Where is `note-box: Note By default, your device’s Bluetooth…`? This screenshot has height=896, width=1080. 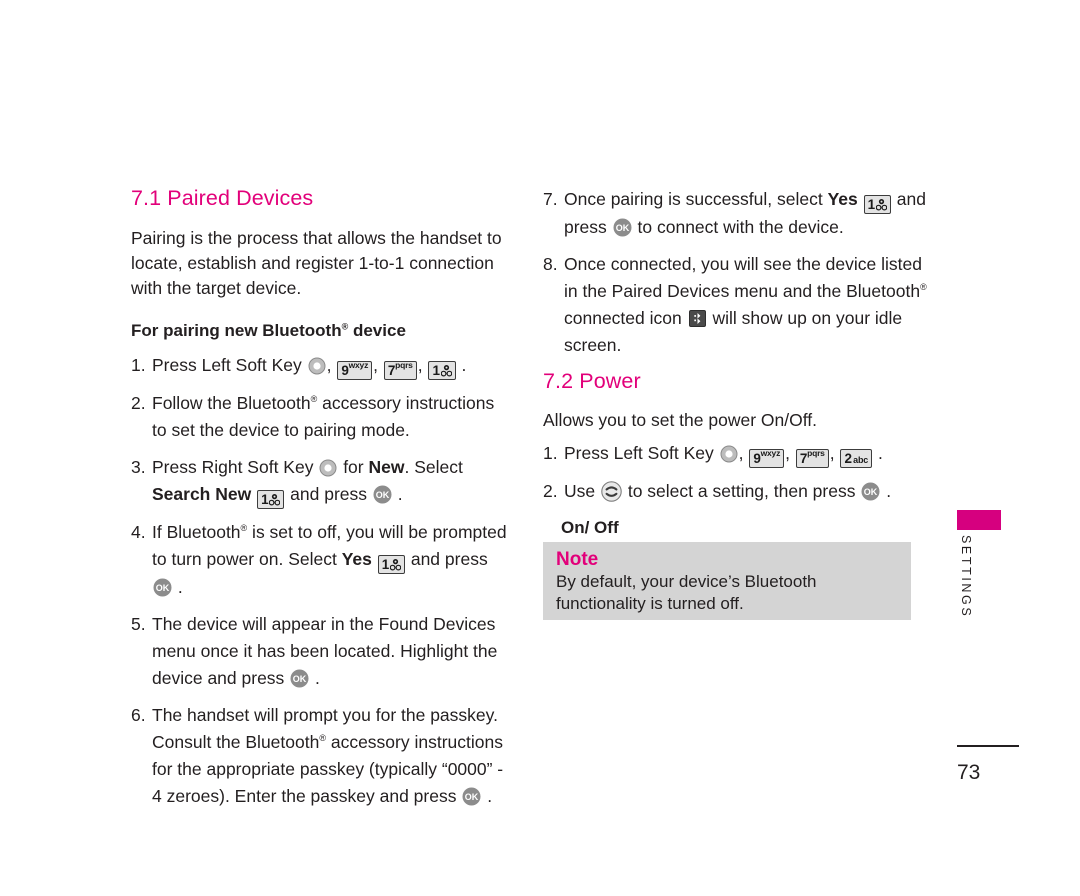 note-box: Note By default, your device’s Bluetooth… is located at coordinates (727, 581).